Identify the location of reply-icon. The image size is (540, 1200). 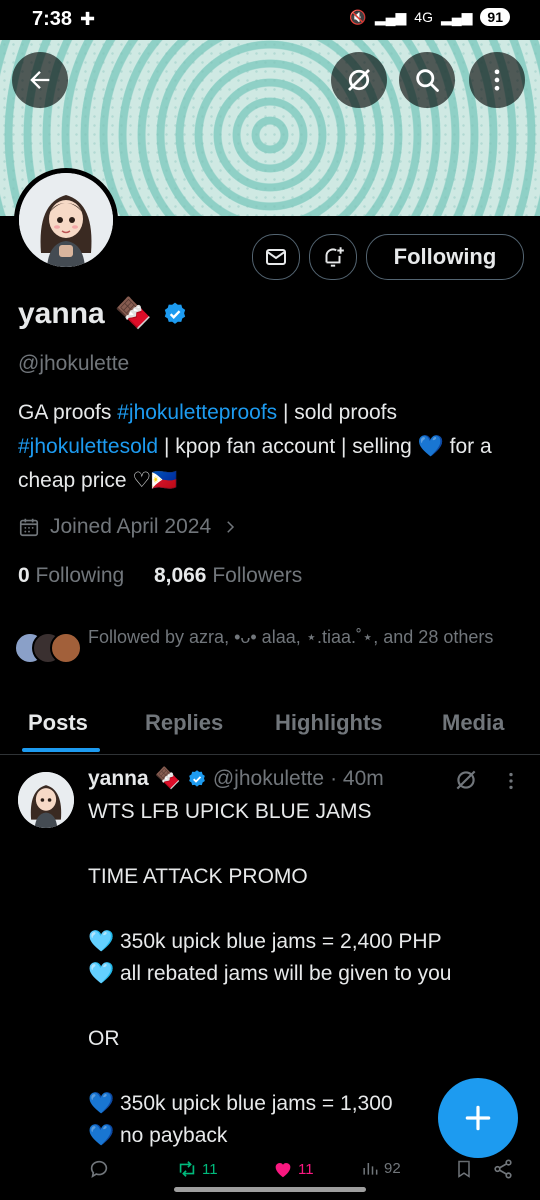
(99, 1169).